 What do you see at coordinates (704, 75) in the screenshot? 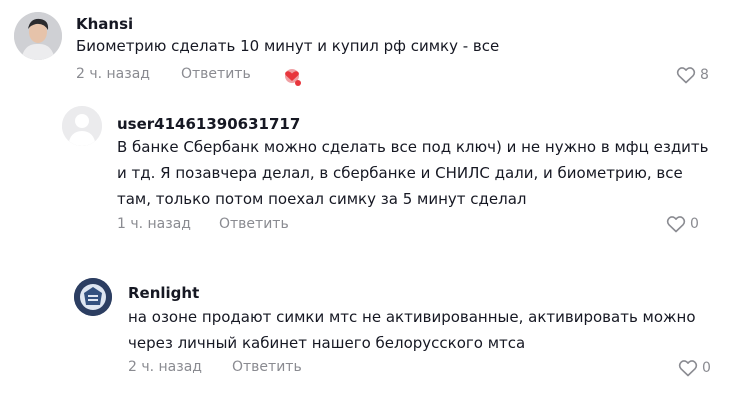
I see `like-count: 8` at bounding box center [704, 75].